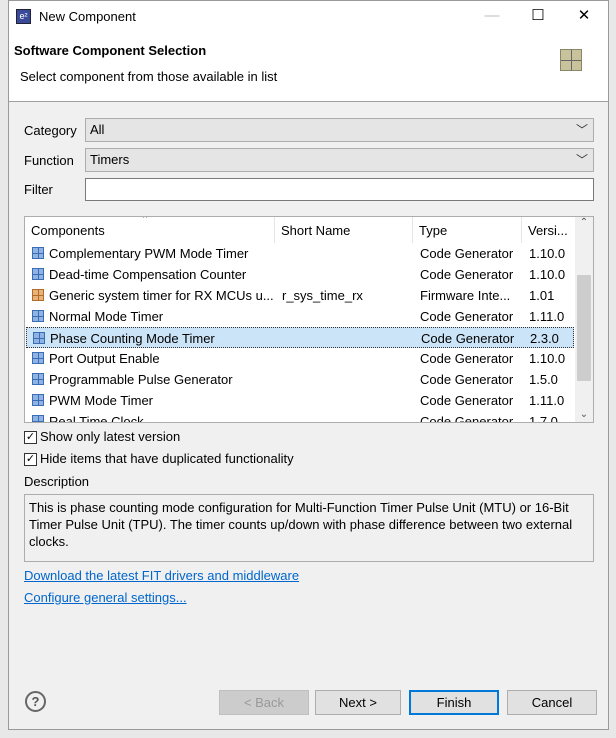  I want to click on component-version: 1.5.0, so click(543, 379).